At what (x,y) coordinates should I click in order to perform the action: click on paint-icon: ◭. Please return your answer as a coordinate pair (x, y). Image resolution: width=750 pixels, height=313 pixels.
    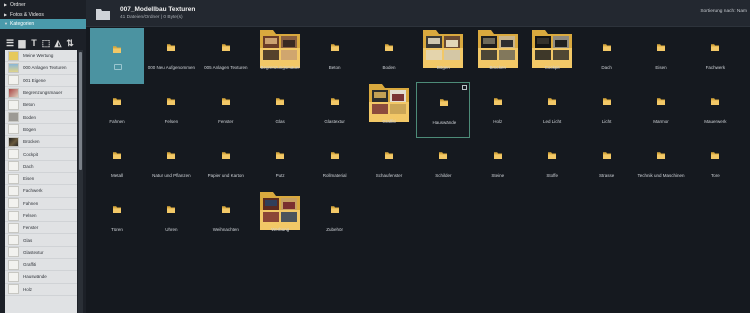
    Looking at the image, I should click on (58, 43).